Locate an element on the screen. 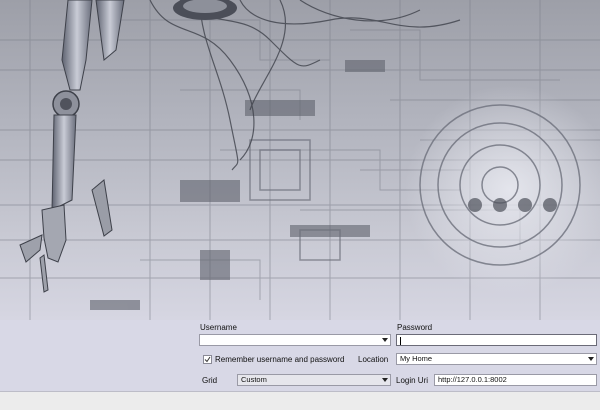  text-cursor is located at coordinates (400, 341).